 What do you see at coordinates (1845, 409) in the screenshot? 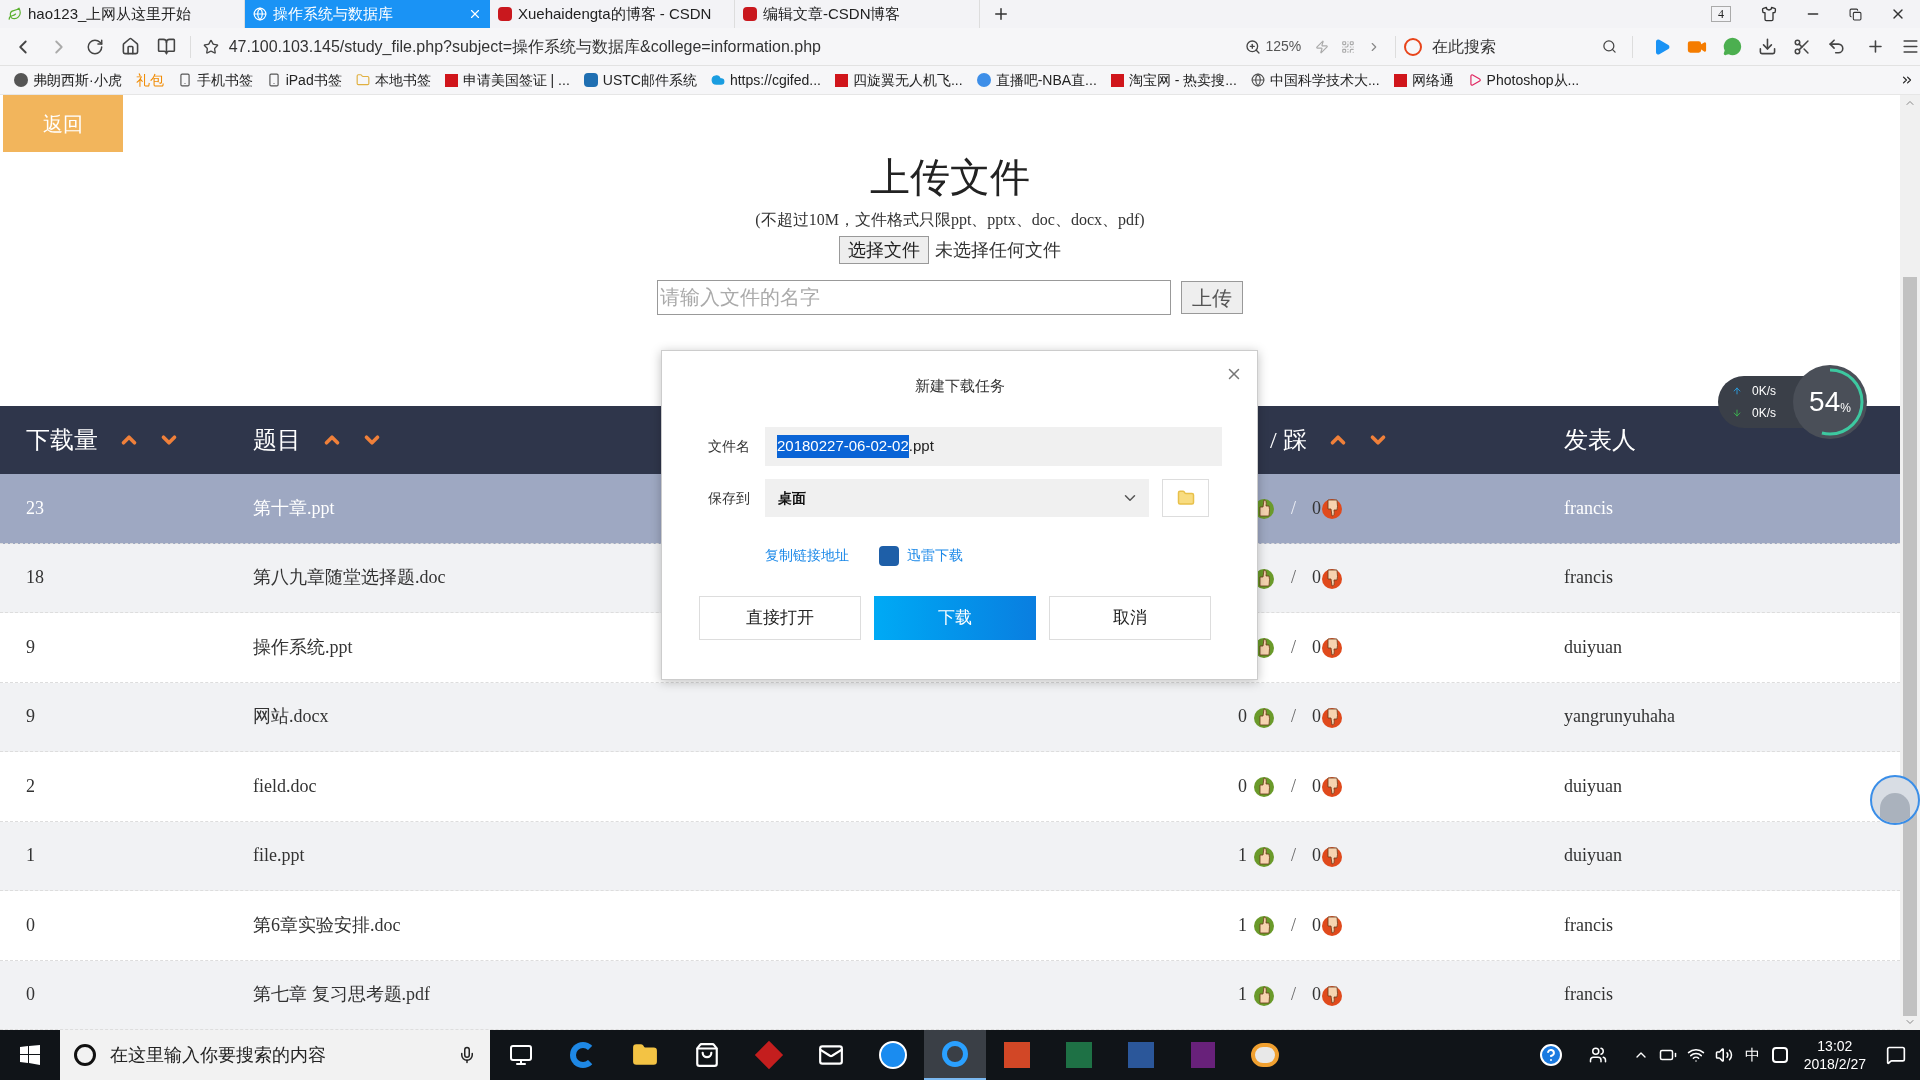
I see `percent-sign: %` at bounding box center [1845, 409].